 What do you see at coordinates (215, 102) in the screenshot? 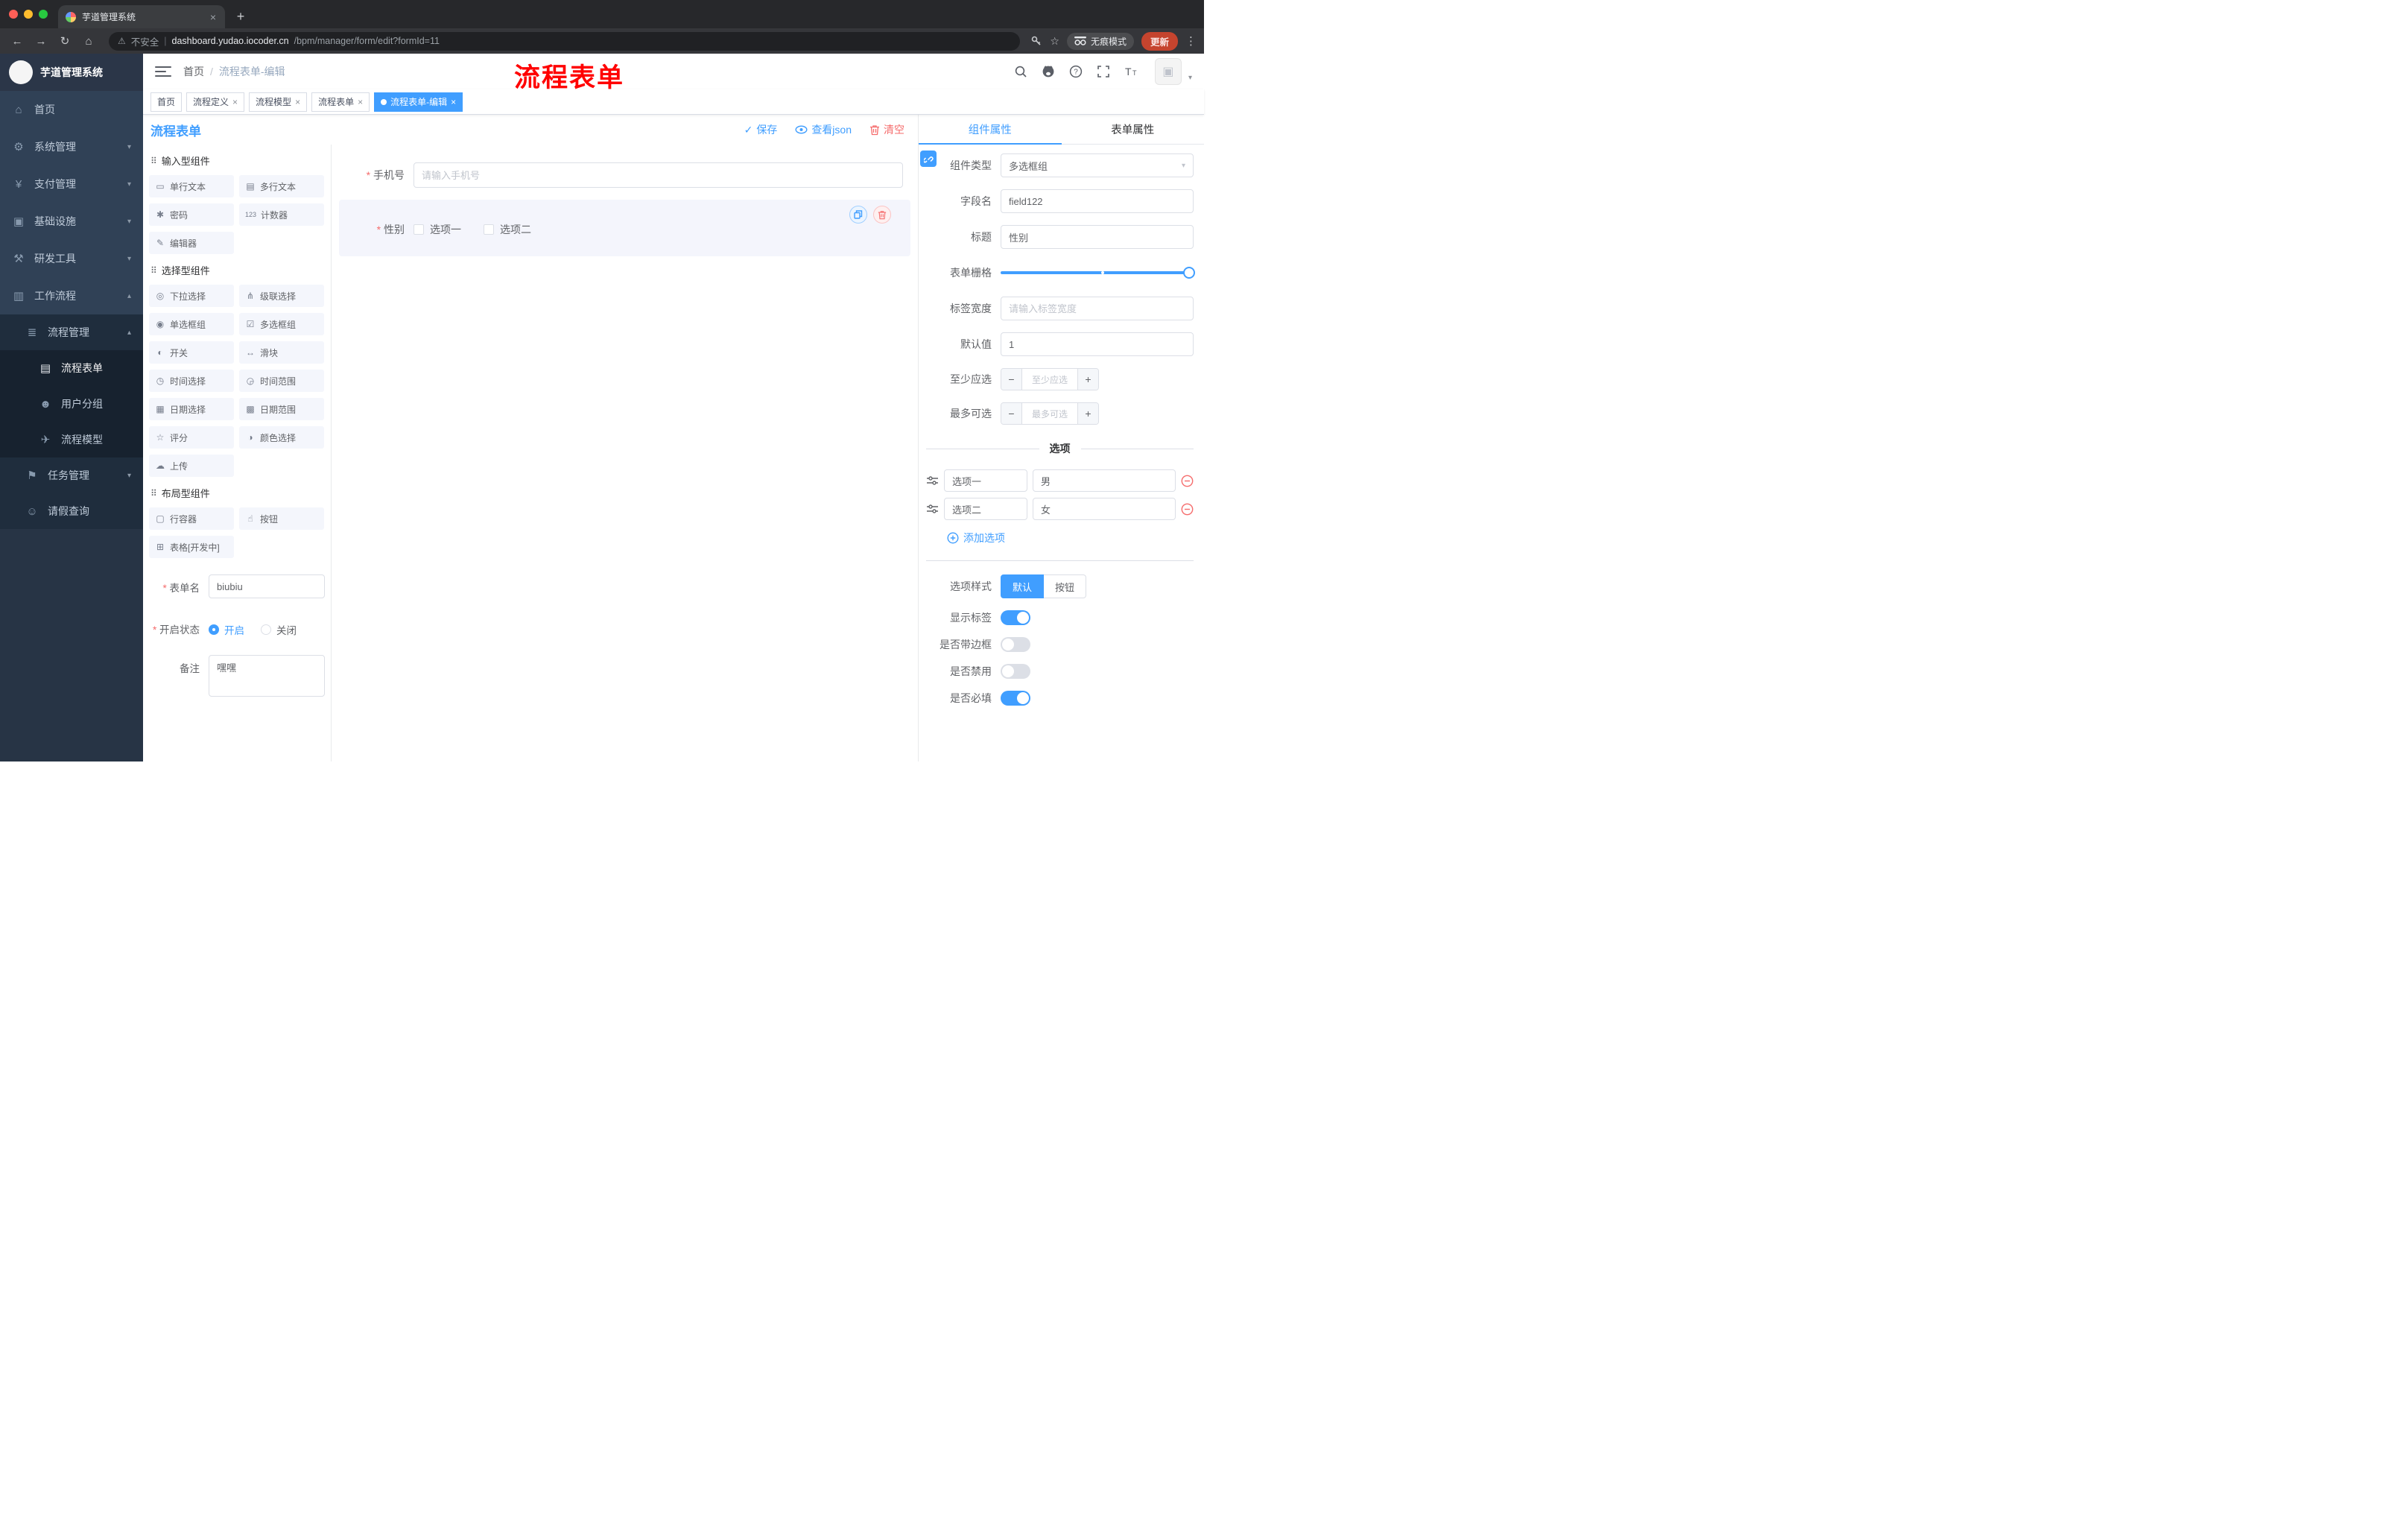
I see `route-tag-process-definition: 流程定义 ×` at bounding box center [215, 102].